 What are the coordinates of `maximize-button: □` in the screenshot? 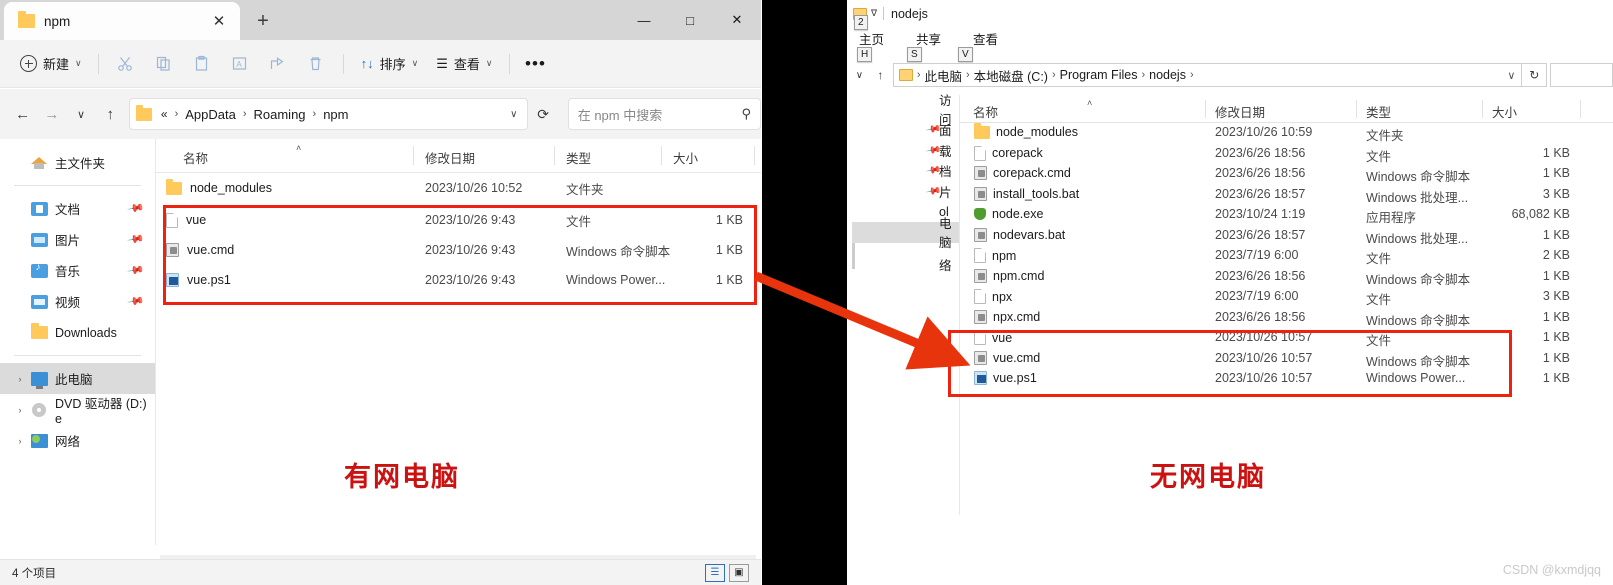 It's located at (690, 20).